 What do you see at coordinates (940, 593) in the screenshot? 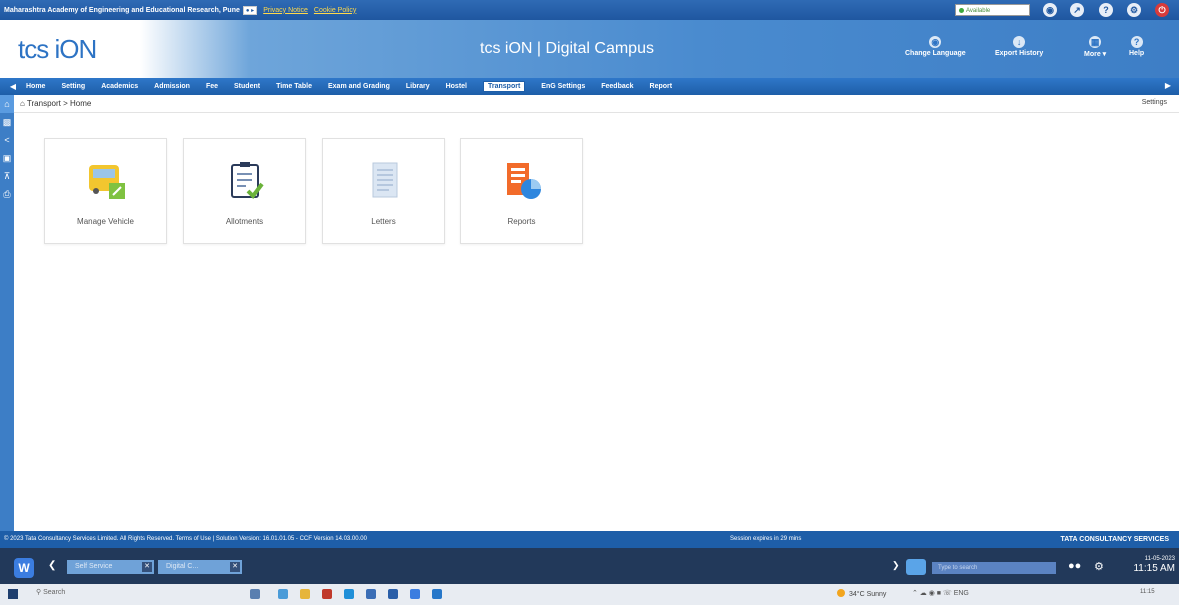
I see `system-tray: ⌃ ☁ ◉ ■ ☏ ENG` at bounding box center [940, 593].